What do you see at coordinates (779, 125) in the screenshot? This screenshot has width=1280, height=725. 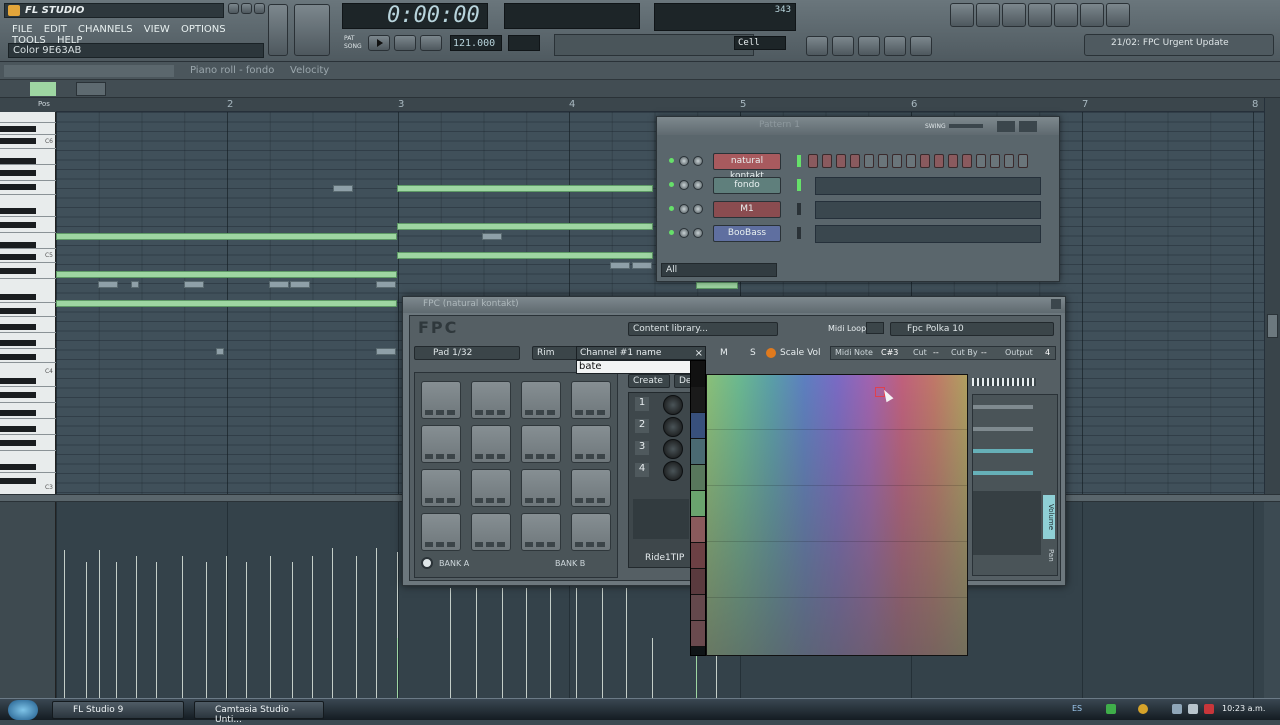 I see `pattern-title: Pattern 1` at bounding box center [779, 125].